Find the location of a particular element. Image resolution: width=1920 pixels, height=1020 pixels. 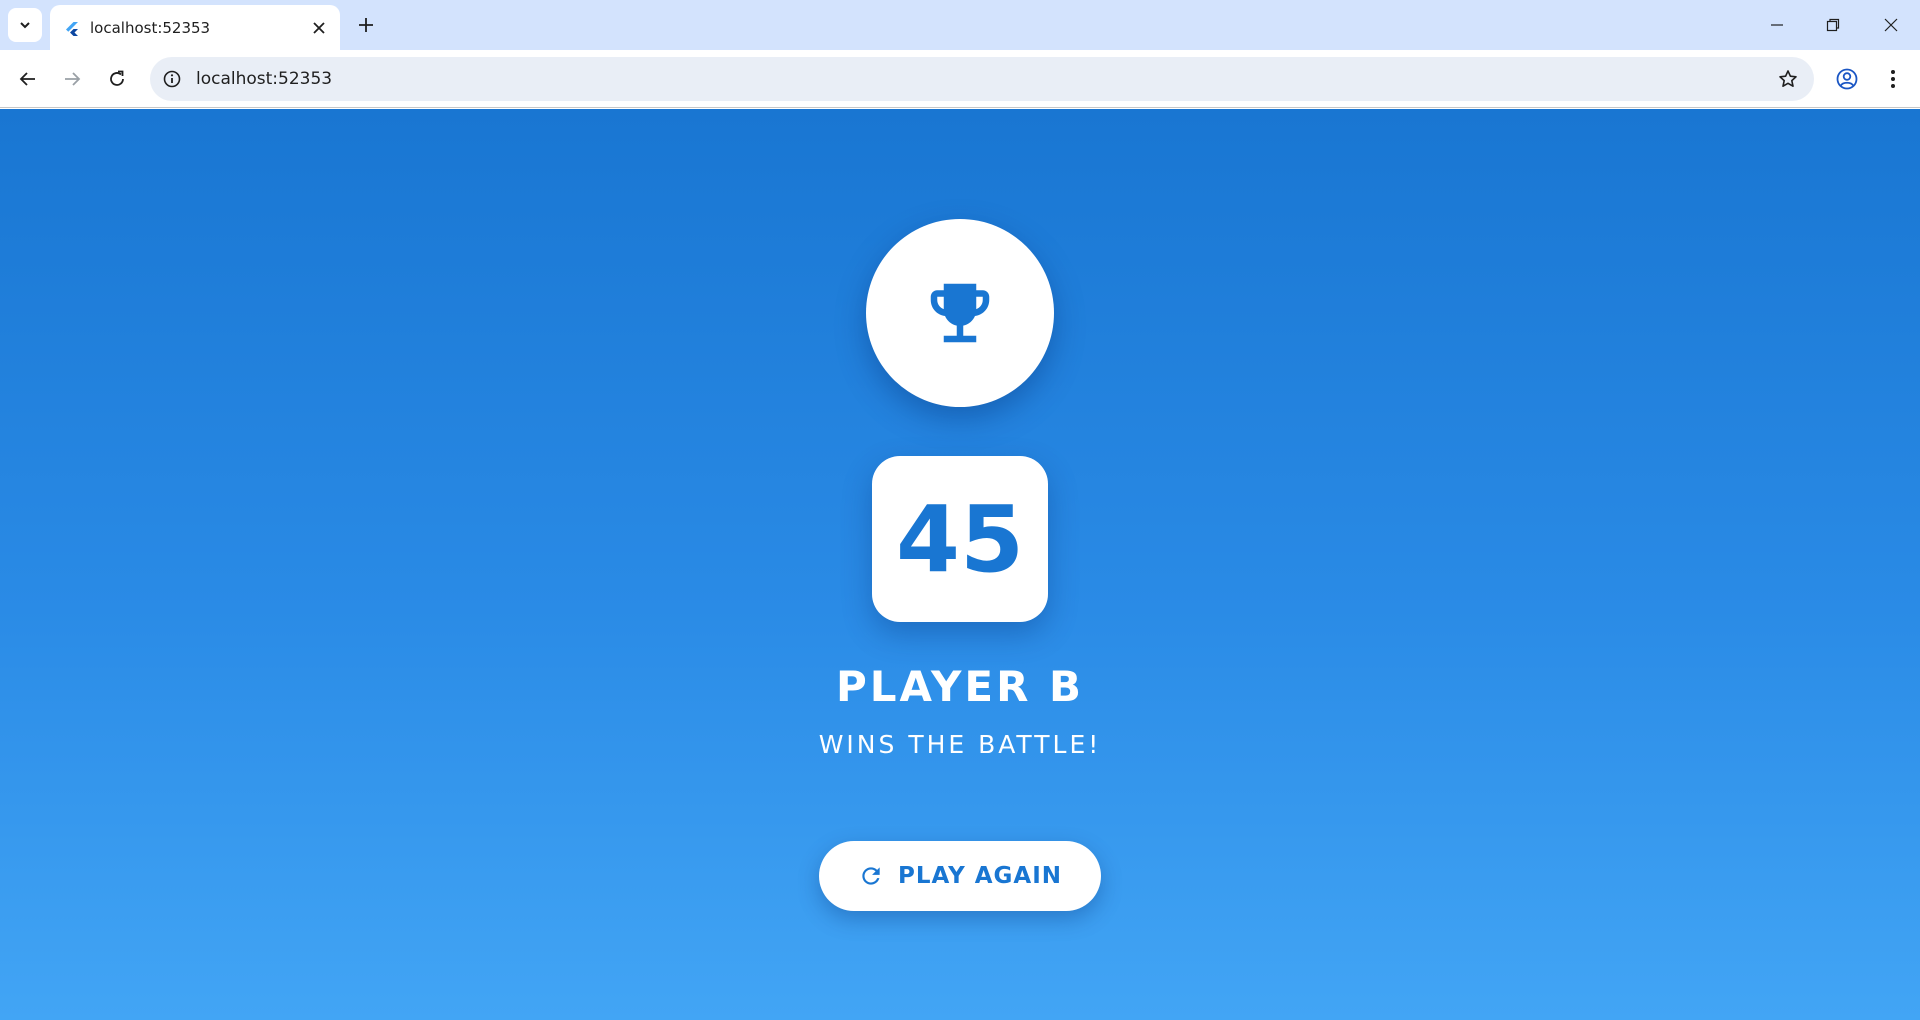

final-score: 45 is located at coordinates (960, 539).